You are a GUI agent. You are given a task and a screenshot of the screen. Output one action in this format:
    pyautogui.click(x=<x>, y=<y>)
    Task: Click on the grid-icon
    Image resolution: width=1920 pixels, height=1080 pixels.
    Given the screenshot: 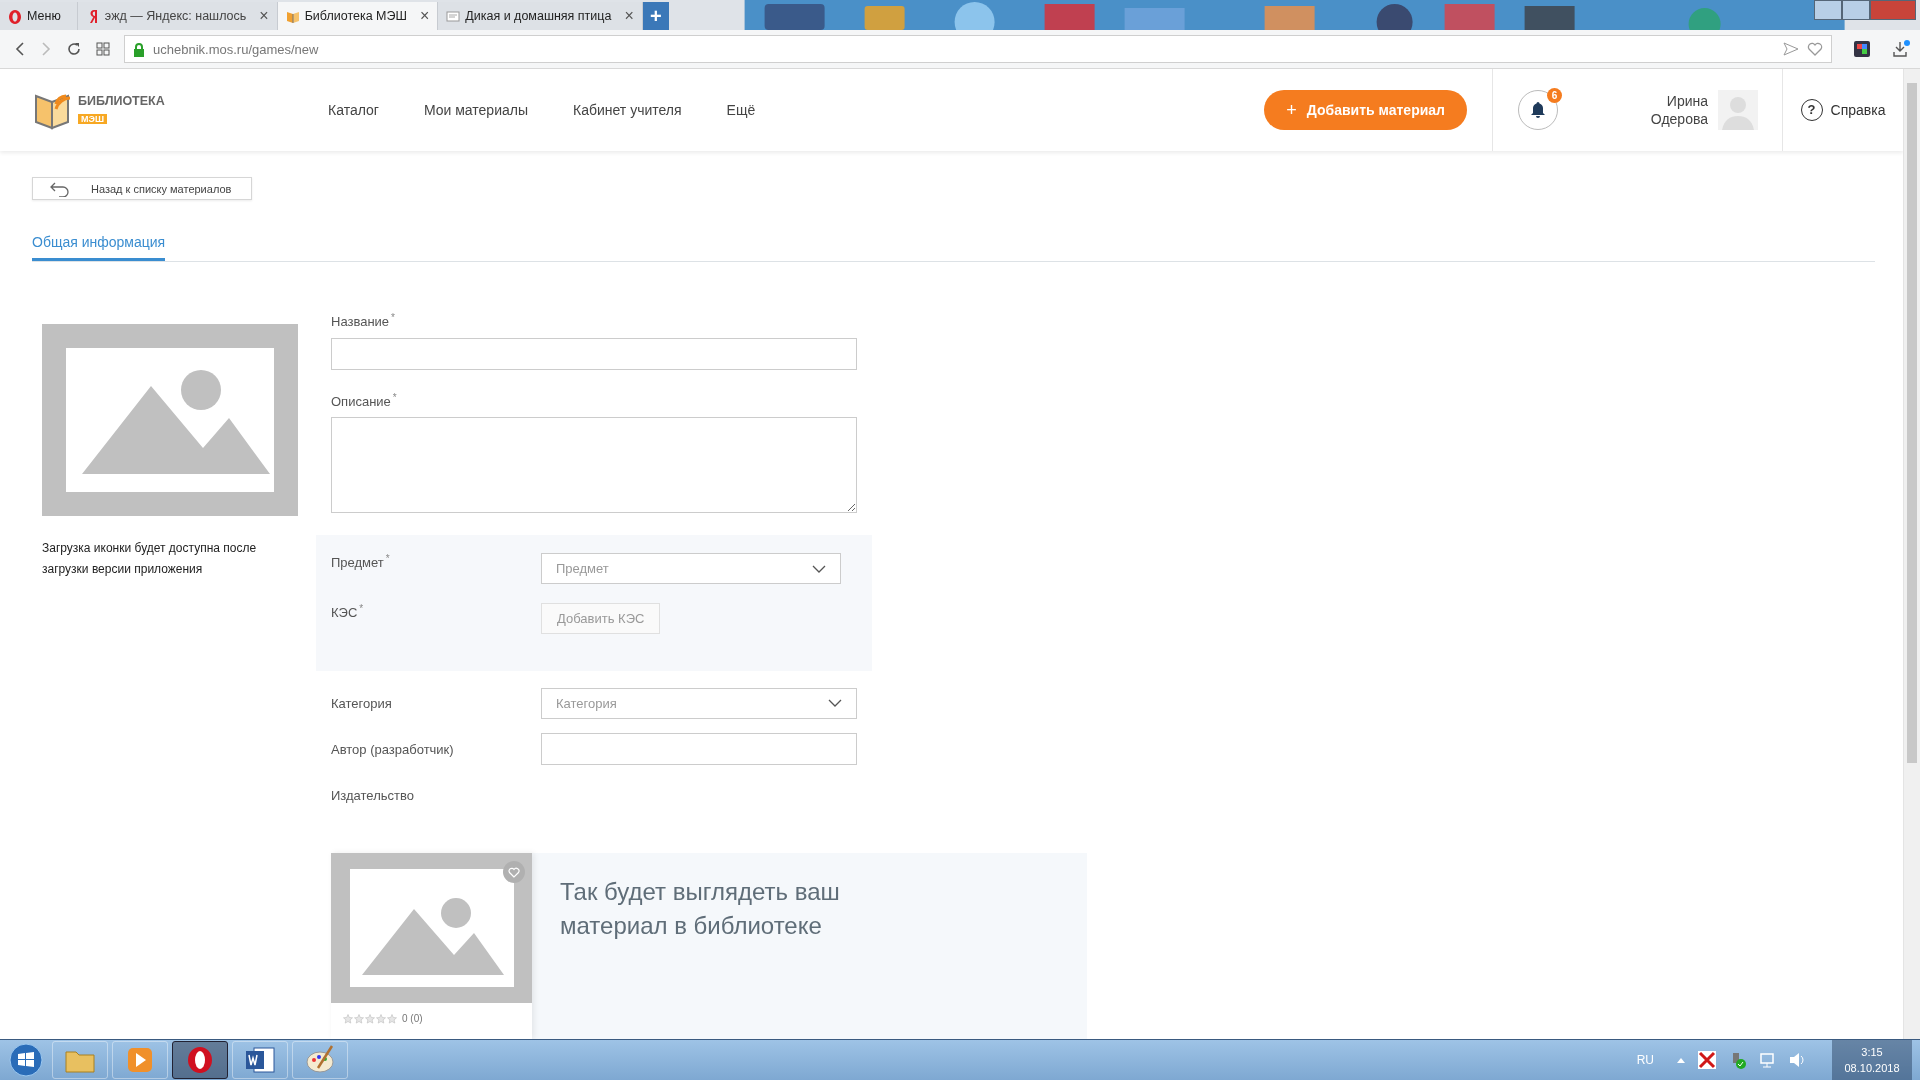 What is the action you would take?
    pyautogui.click(x=103, y=49)
    